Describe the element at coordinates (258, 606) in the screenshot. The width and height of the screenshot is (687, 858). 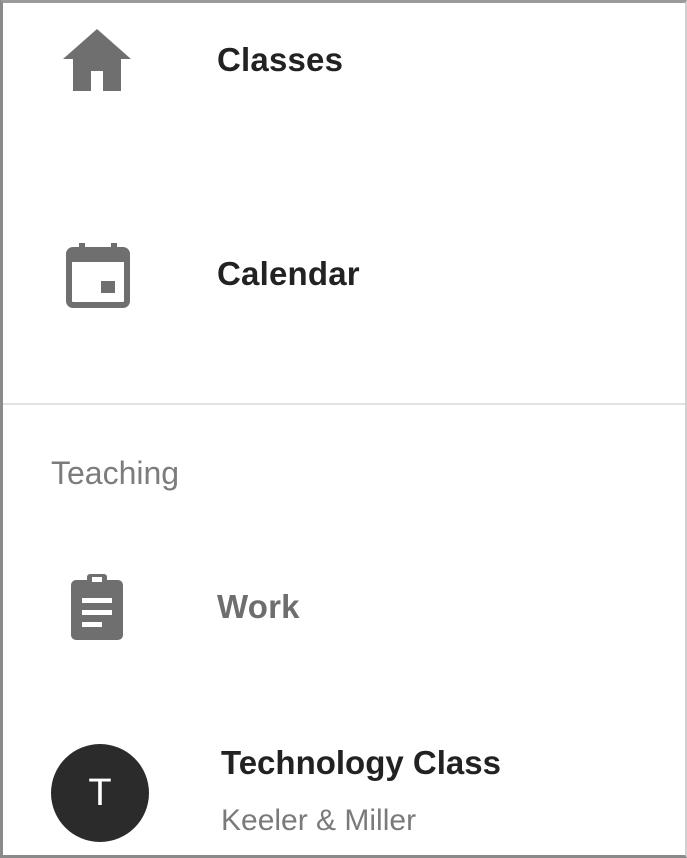
I see `nav-item-label: Work` at that location.